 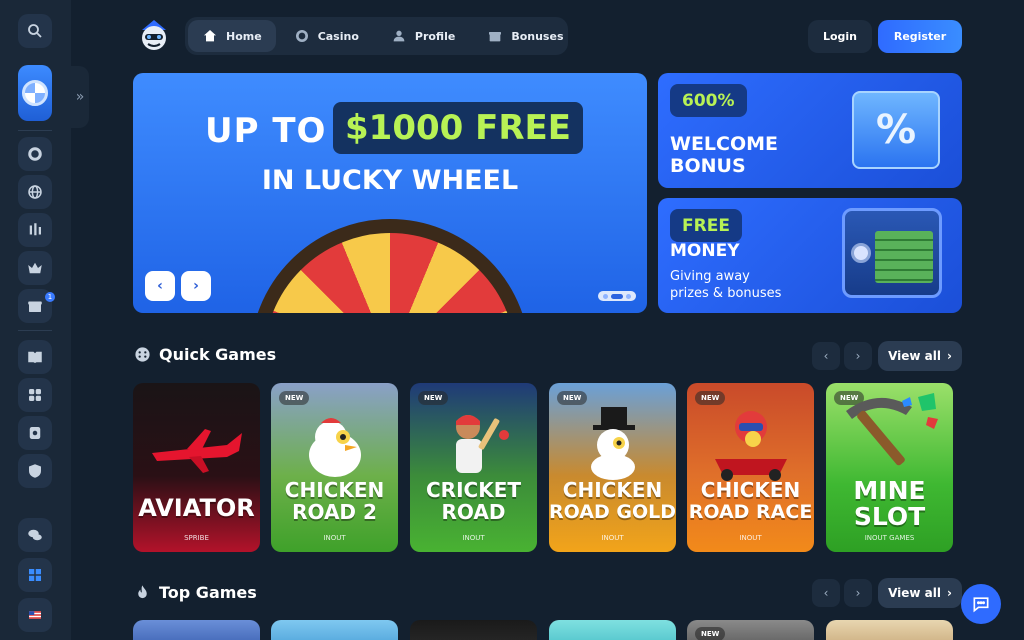 I want to click on gamepad-icon, so click(x=35, y=395).